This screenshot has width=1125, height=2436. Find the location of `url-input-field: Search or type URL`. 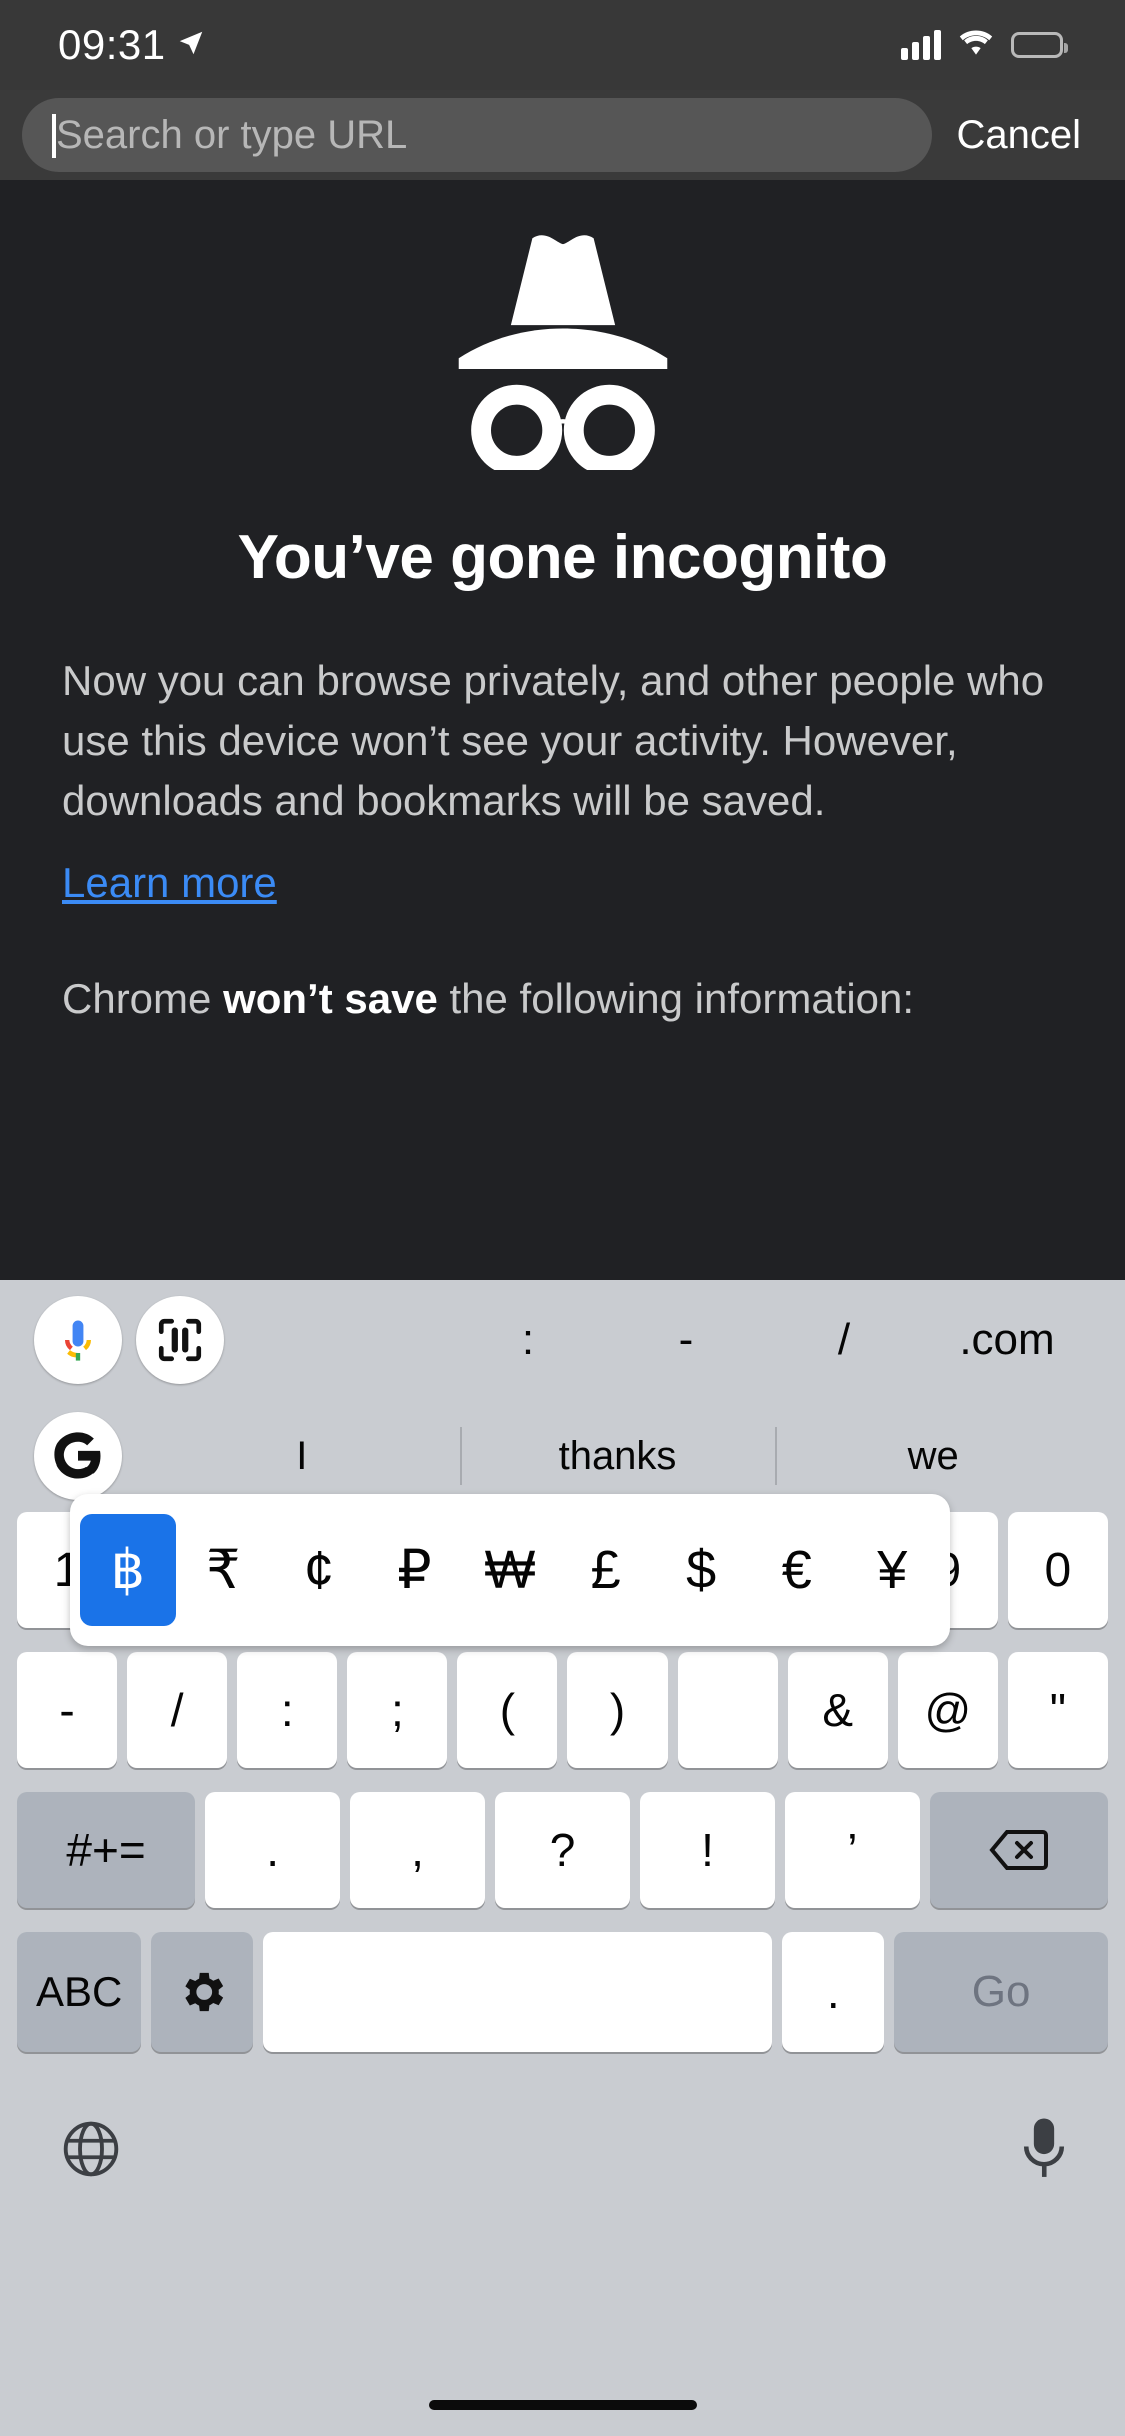

url-input-field: Search or type URL is located at coordinates (477, 135).